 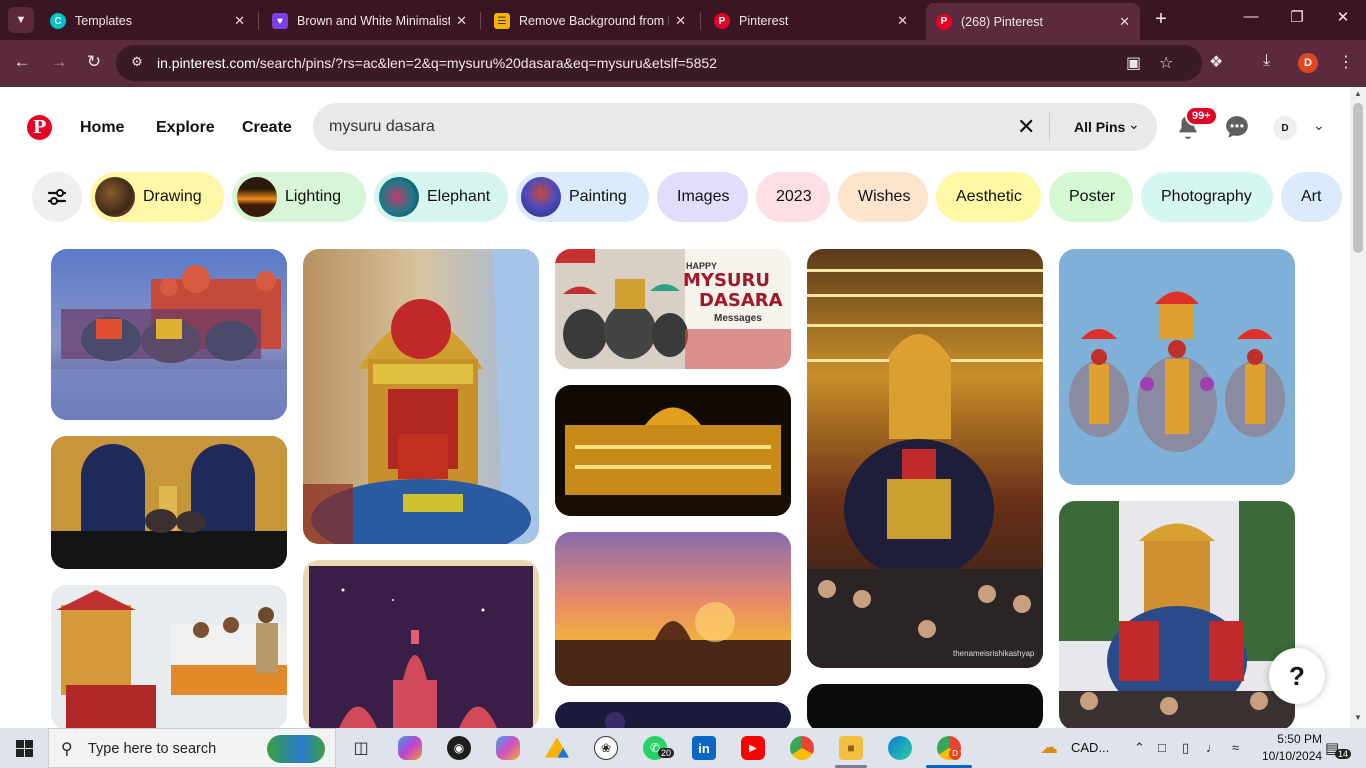 What do you see at coordinates (1319, 125) in the screenshot?
I see `account-chevron-icon: ⌄` at bounding box center [1319, 125].